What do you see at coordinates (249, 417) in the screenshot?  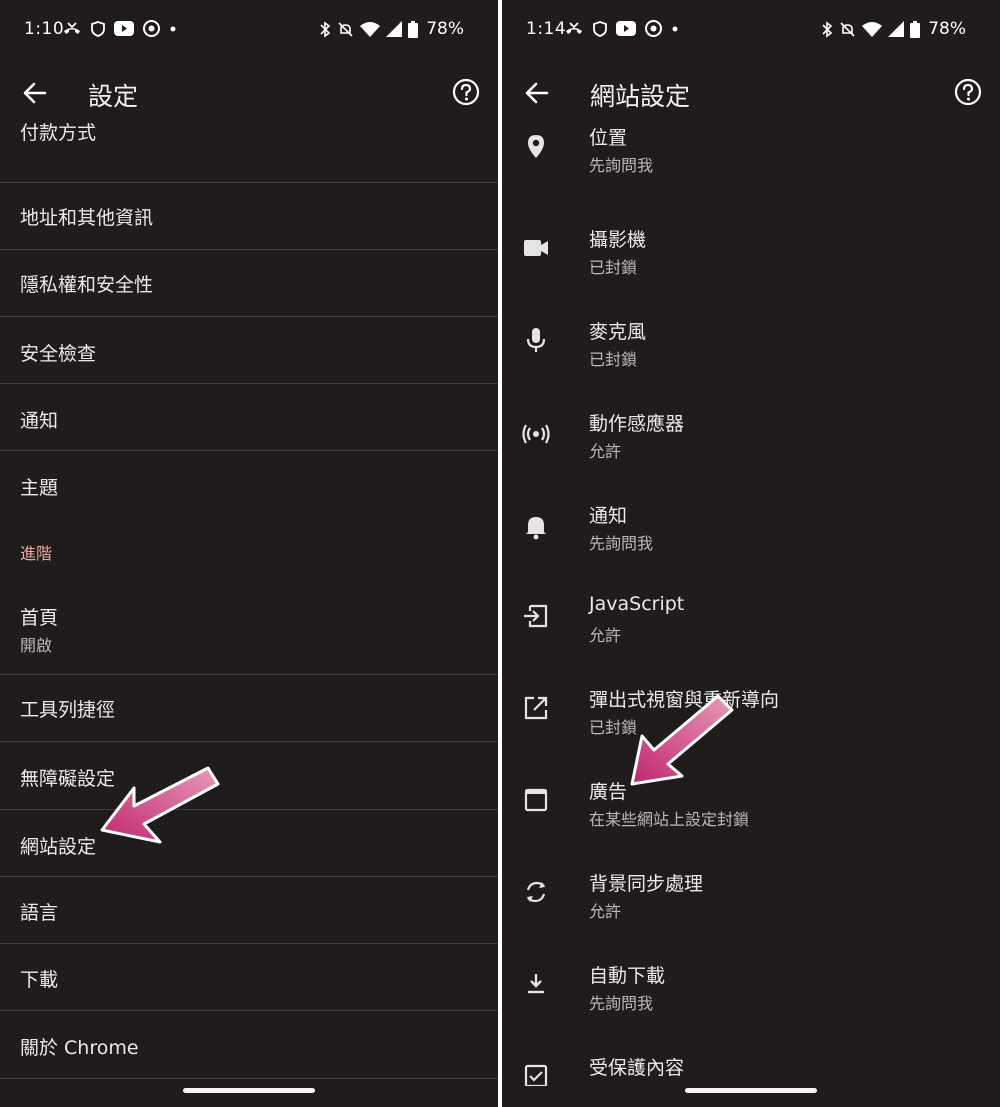 I see `settings-item-notifications: 通知` at bounding box center [249, 417].